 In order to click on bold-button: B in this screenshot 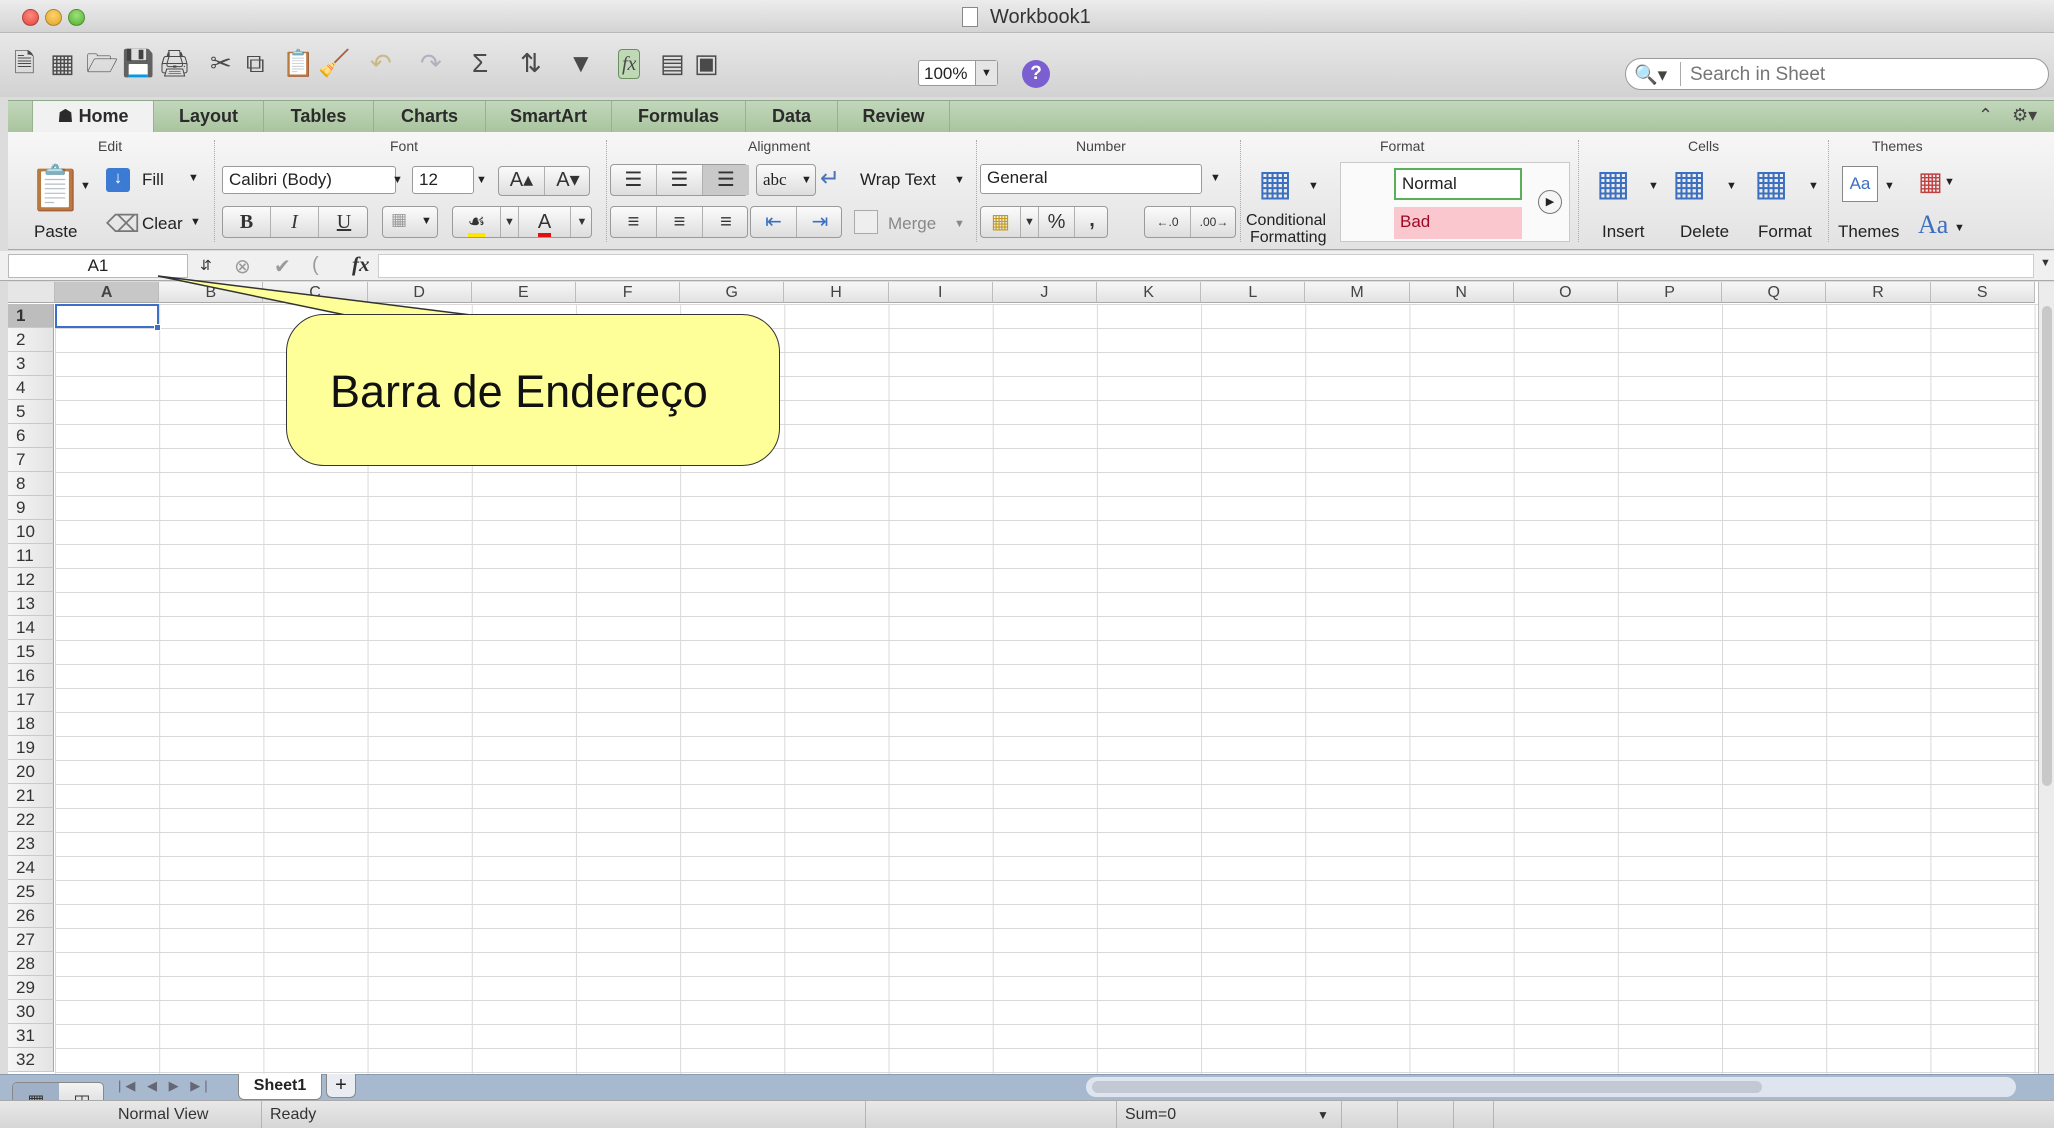, I will do `click(247, 222)`.